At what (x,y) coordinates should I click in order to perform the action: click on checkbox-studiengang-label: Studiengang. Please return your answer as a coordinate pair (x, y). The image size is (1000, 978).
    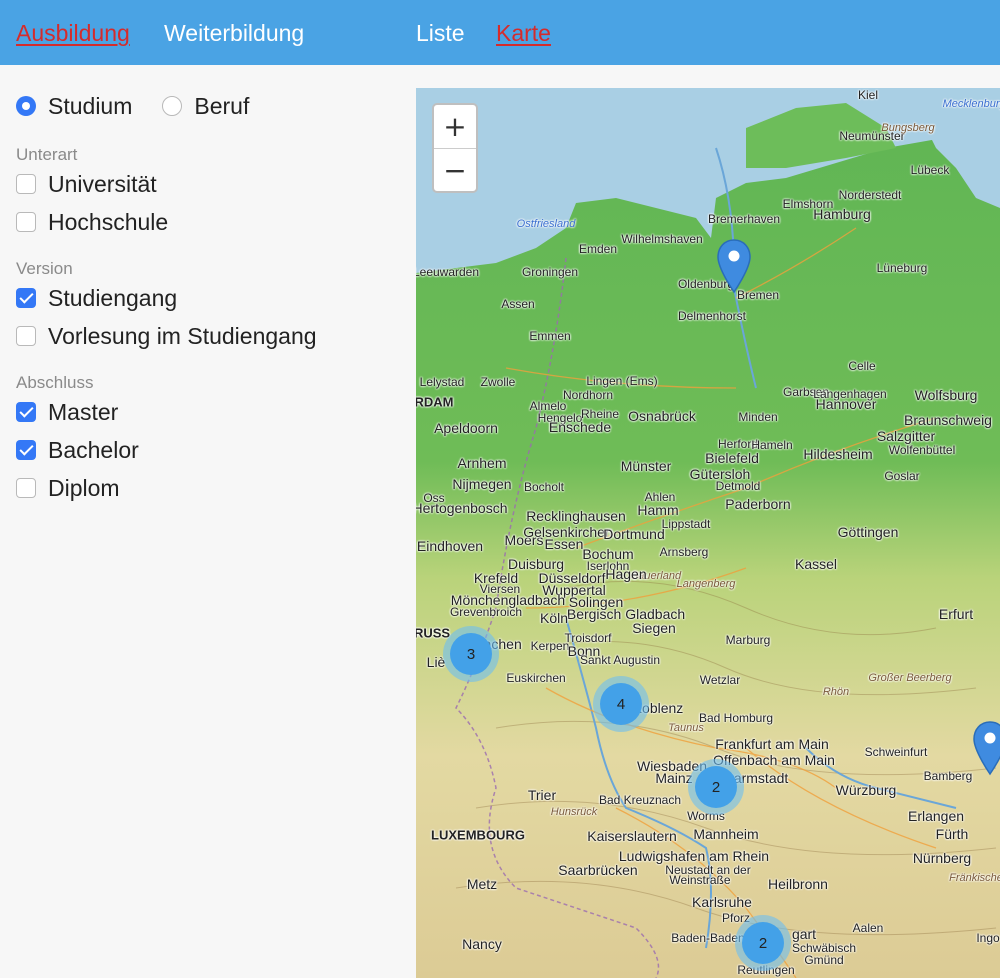
    Looking at the image, I should click on (113, 298).